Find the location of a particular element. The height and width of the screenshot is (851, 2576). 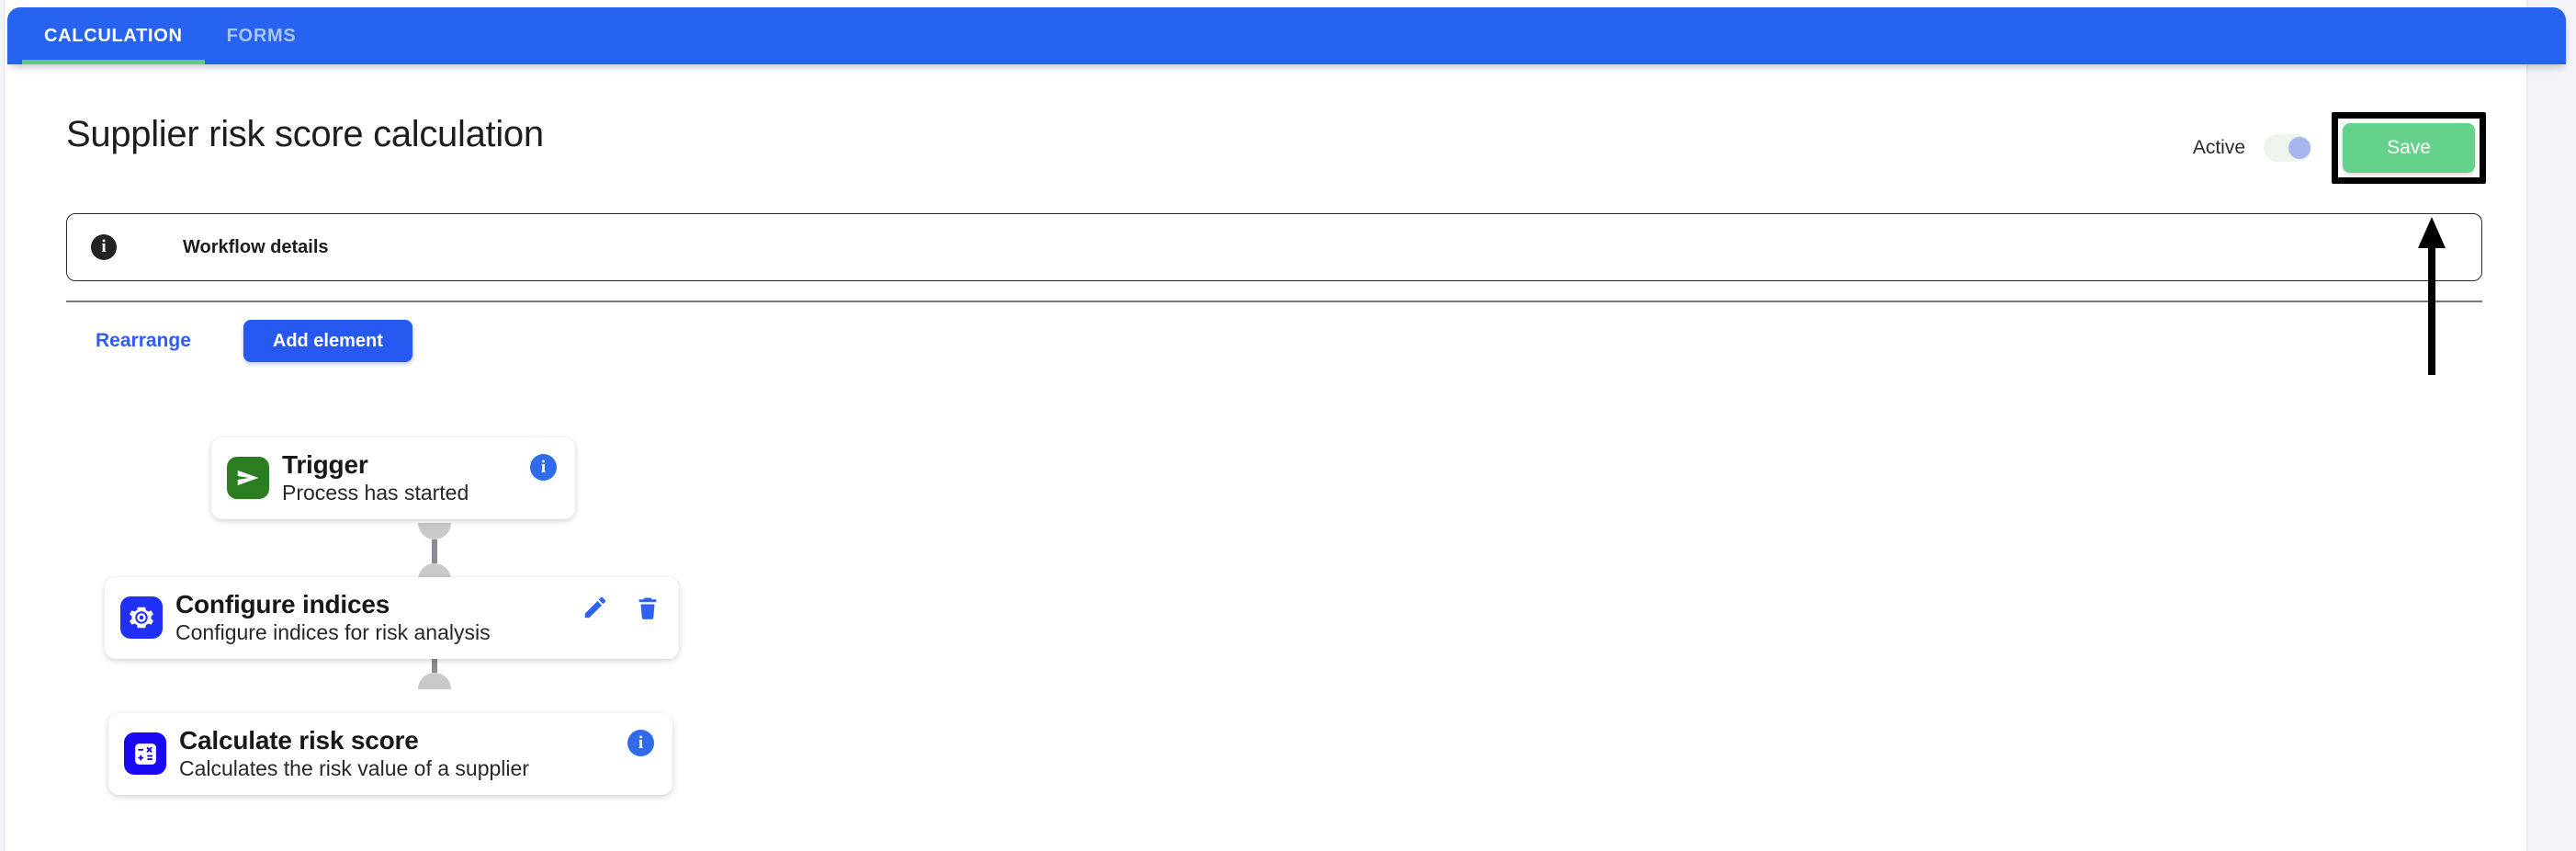

step-title: Trigger is located at coordinates (325, 464).